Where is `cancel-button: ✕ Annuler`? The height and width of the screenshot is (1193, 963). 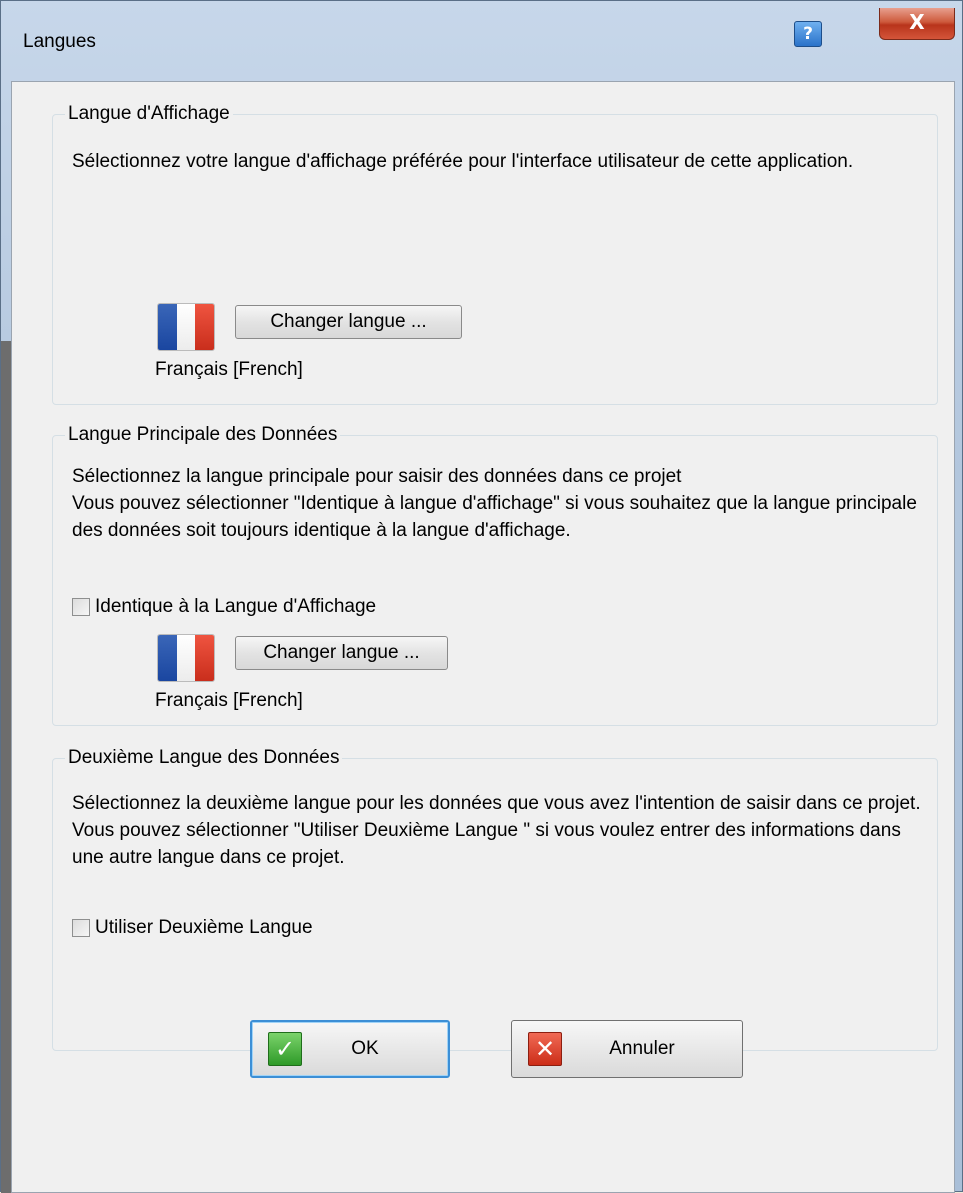 cancel-button: ✕ Annuler is located at coordinates (627, 1049).